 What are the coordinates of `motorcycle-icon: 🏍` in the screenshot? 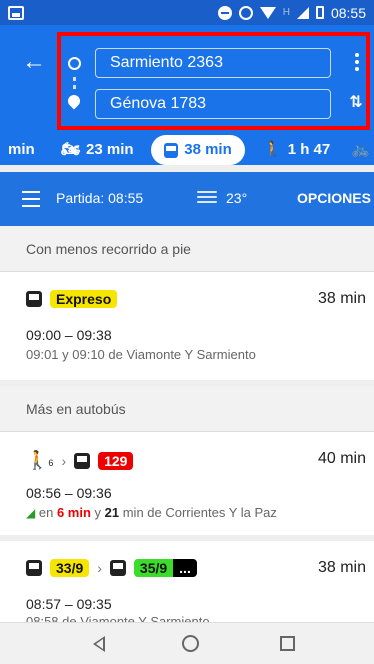 It's located at (71, 149).